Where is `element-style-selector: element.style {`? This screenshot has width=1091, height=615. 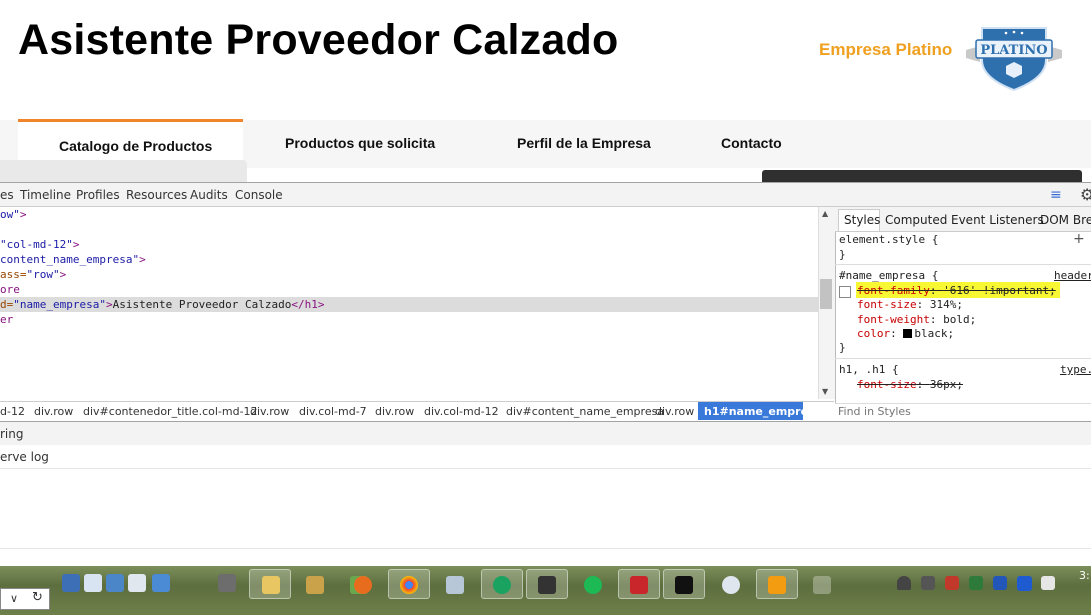
element-style-selector: element.style { is located at coordinates (888, 240).